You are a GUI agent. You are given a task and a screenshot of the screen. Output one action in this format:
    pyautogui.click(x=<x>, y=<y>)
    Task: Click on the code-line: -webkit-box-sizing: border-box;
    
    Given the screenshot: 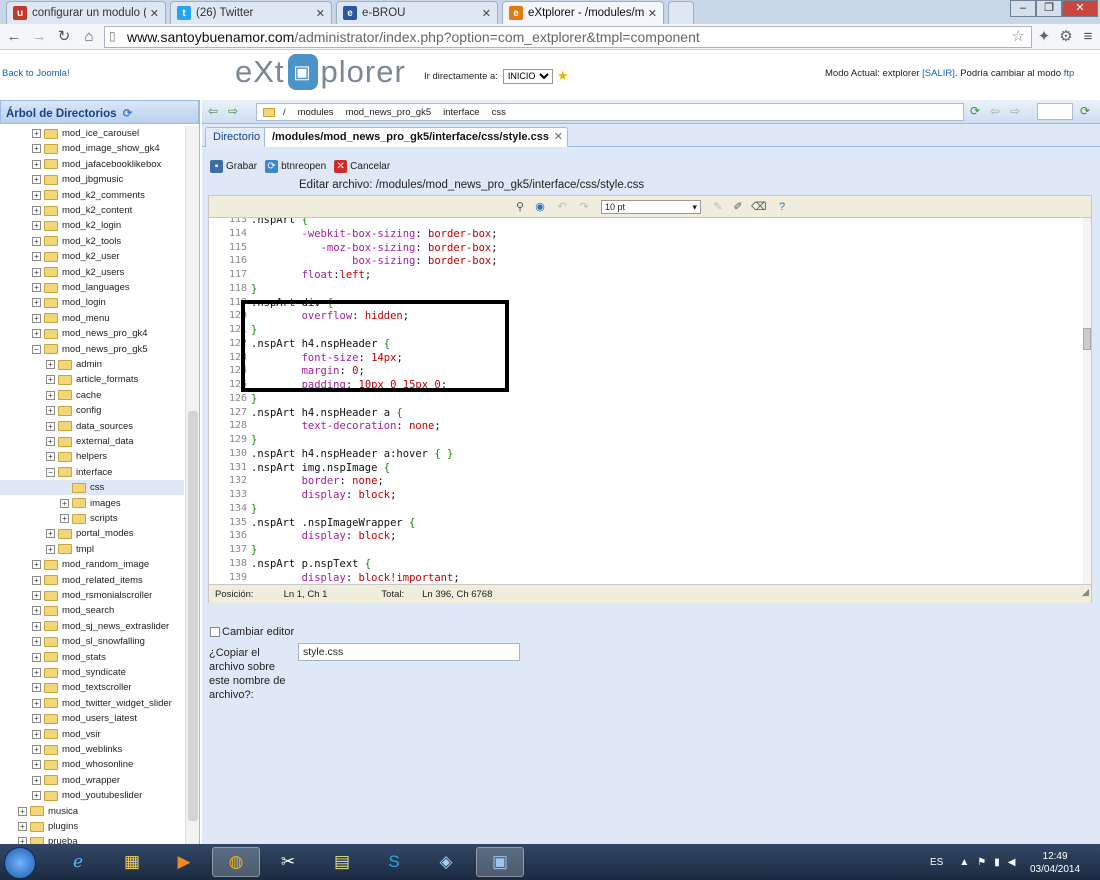 What is the action you would take?
    pyautogui.click(x=374, y=234)
    